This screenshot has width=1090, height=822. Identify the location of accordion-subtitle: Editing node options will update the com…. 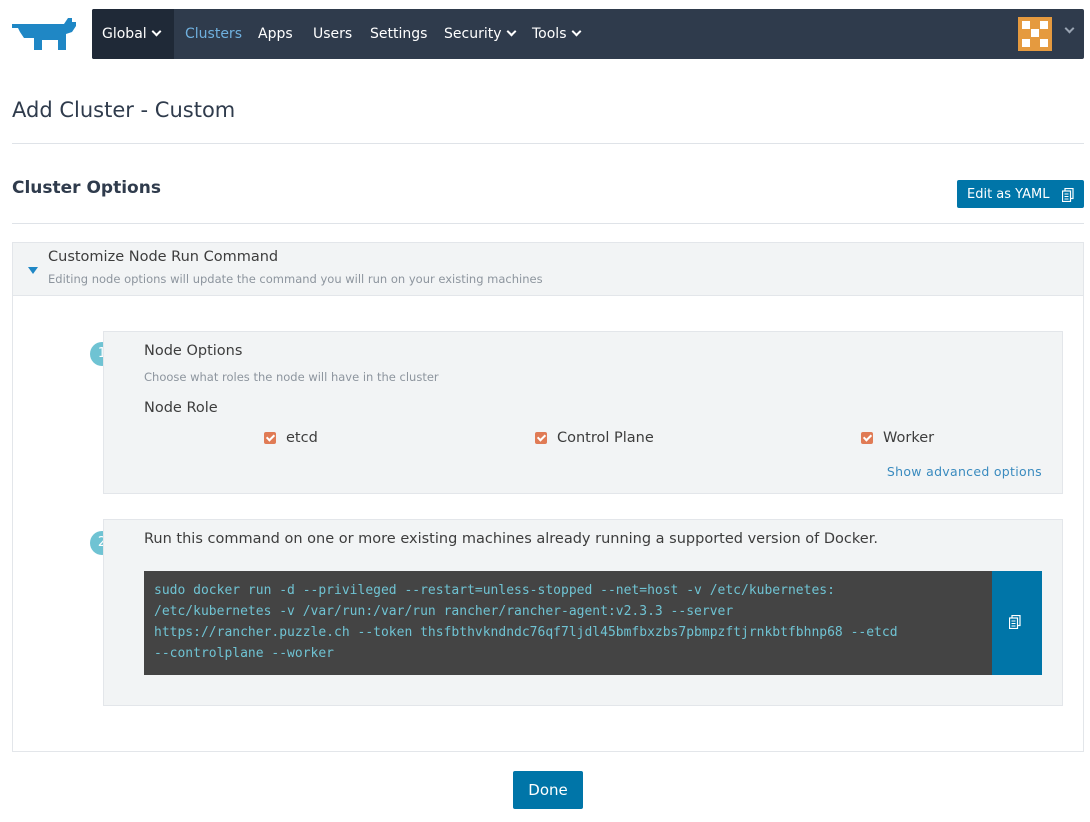
(295, 279).